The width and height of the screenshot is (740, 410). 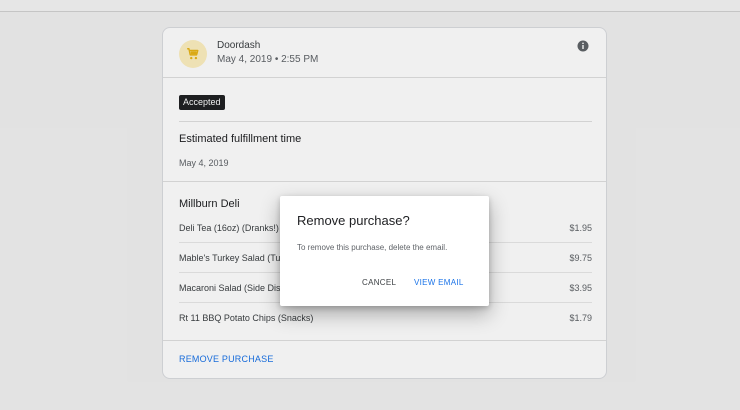 What do you see at coordinates (353, 220) in the screenshot?
I see `dialog-title: Remove purchase?` at bounding box center [353, 220].